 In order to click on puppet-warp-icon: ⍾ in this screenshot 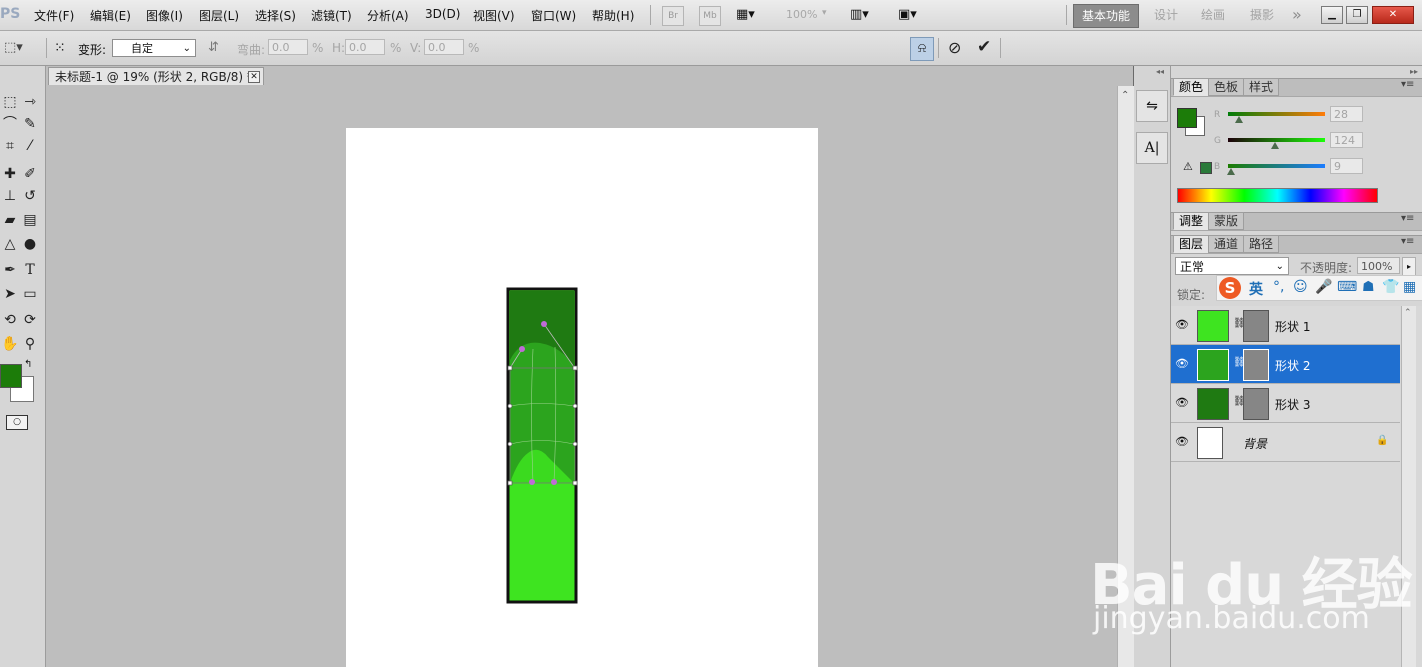, I will do `click(922, 49)`.